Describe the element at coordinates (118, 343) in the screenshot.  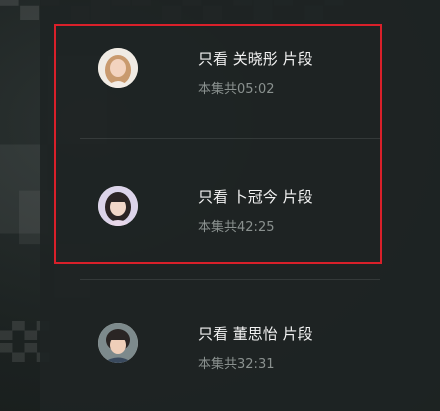
I see `avatar` at that location.